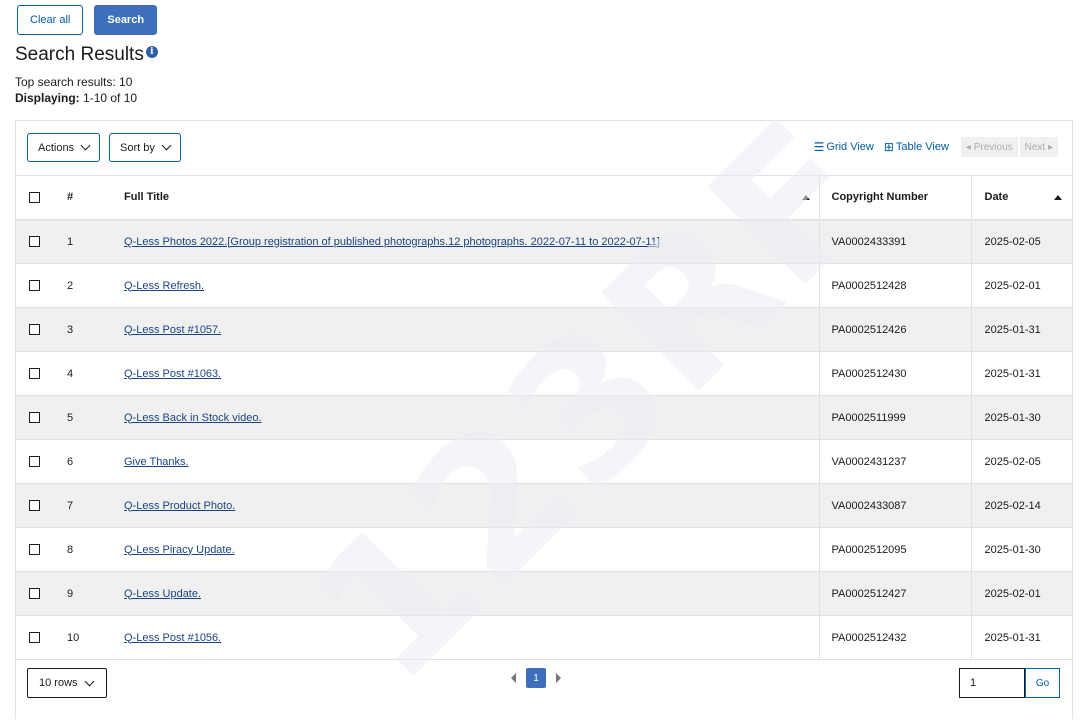 The height and width of the screenshot is (724, 1080). What do you see at coordinates (179, 506) in the screenshot?
I see `title-link: Q-Less Product Photo.` at bounding box center [179, 506].